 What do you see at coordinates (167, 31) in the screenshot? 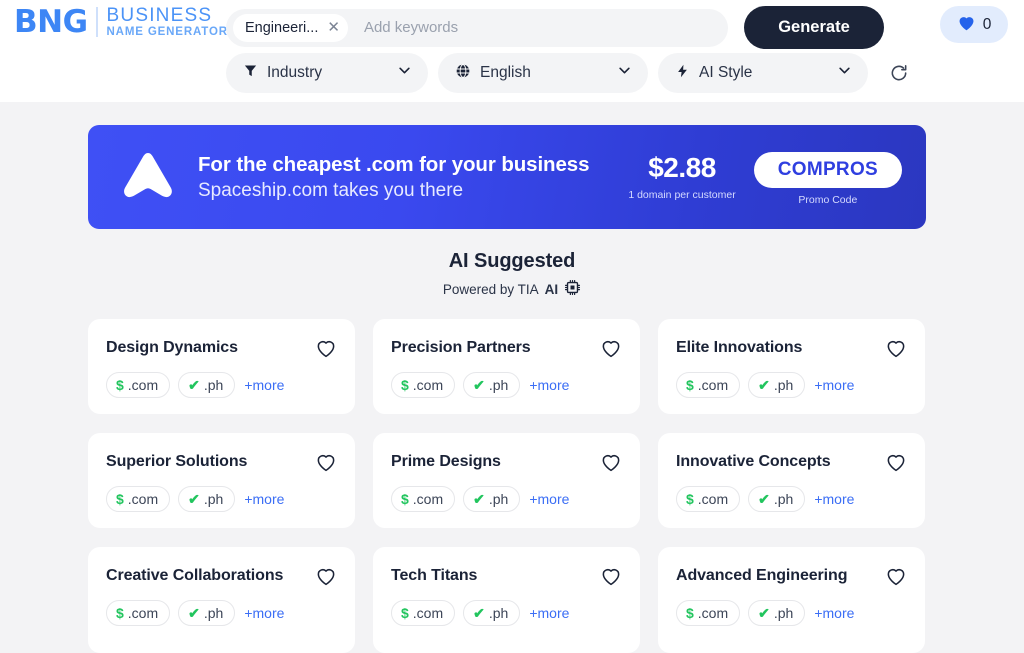
I see `logo-line-name-generator: NAME GENERATOR` at bounding box center [167, 31].